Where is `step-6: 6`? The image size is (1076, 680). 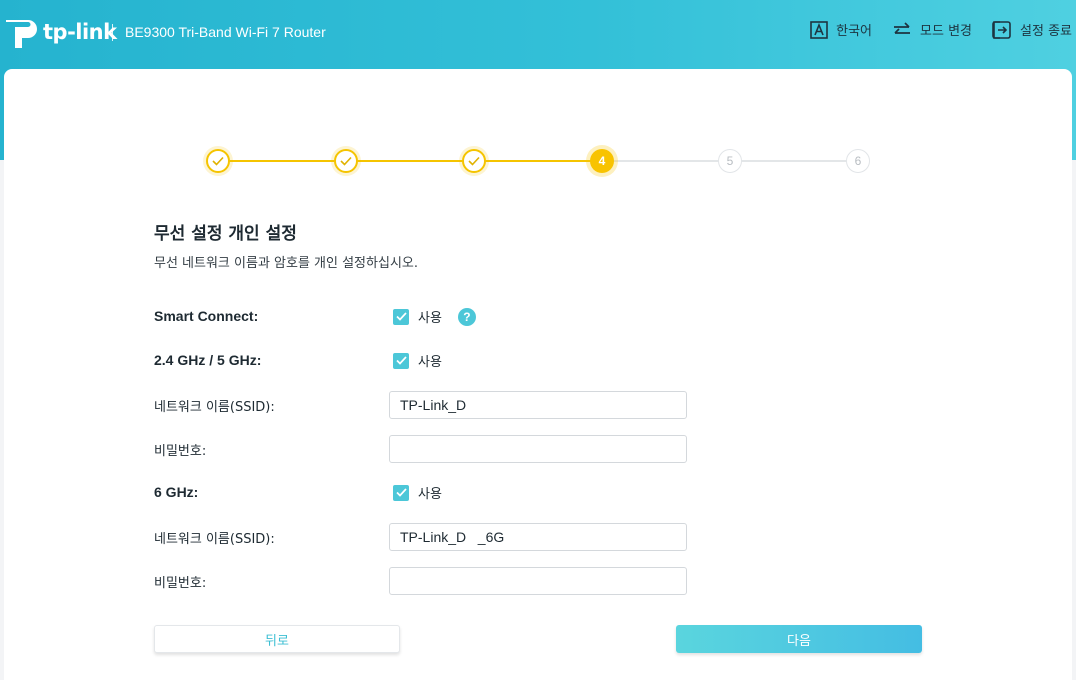
step-6: 6 is located at coordinates (858, 161).